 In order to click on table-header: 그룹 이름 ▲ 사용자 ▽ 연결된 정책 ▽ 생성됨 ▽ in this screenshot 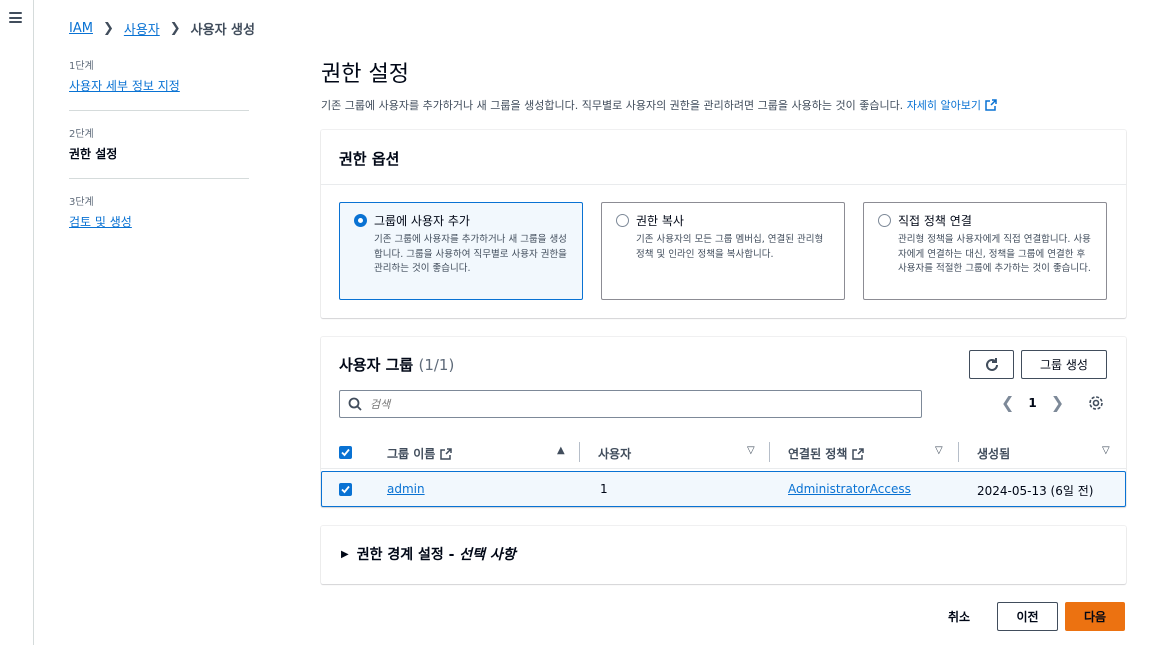, I will do `click(723, 453)`.